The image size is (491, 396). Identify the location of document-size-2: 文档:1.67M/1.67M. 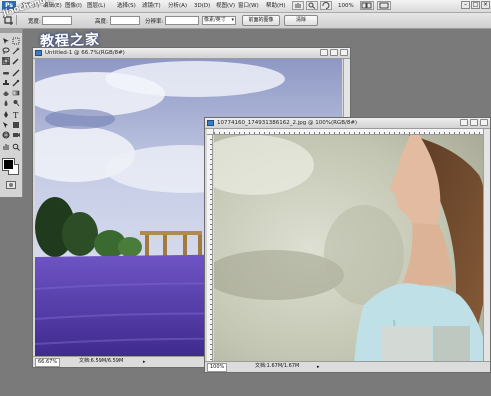
(277, 366).